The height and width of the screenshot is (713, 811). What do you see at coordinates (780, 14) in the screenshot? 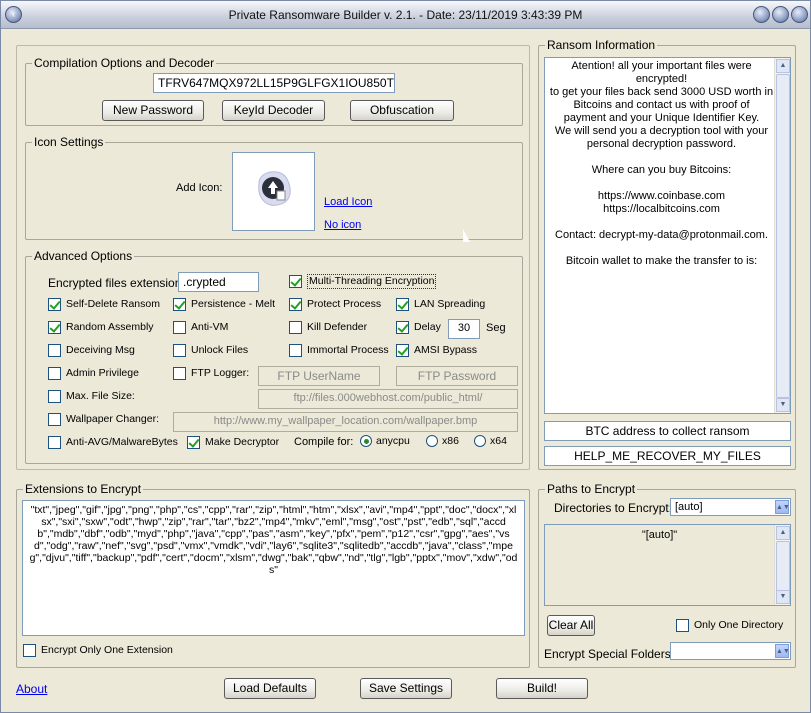
I see `maximize-icon` at bounding box center [780, 14].